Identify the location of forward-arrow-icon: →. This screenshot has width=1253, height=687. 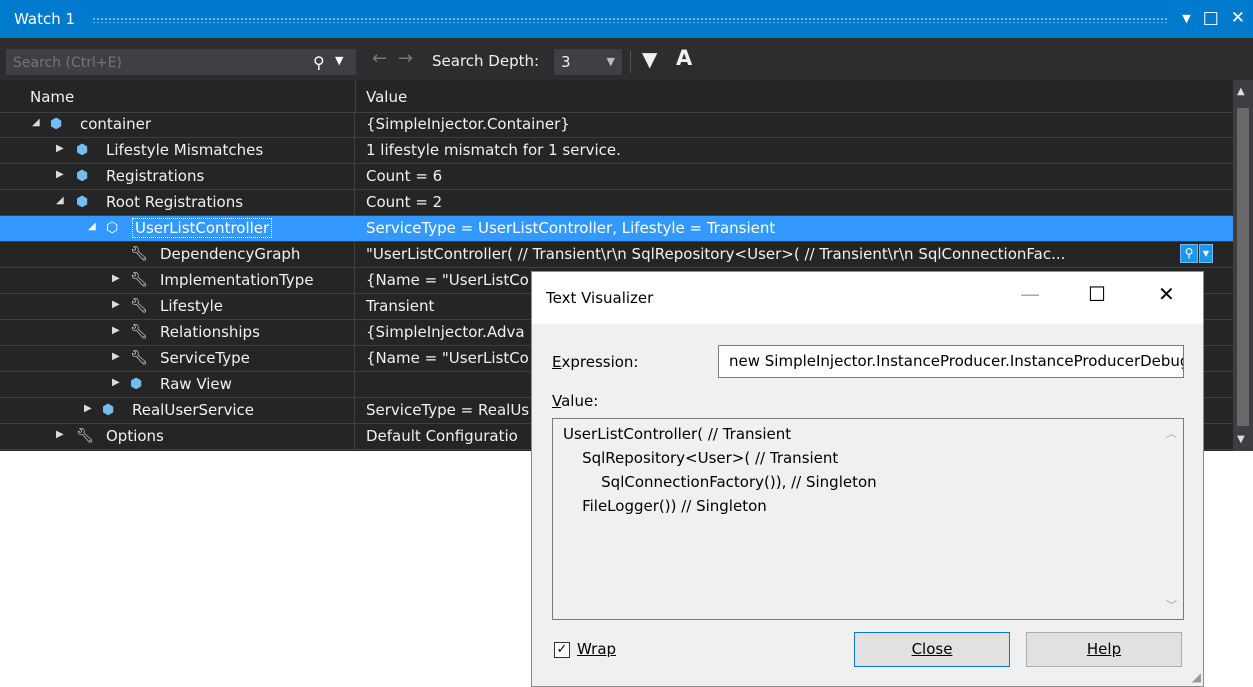
(405, 58).